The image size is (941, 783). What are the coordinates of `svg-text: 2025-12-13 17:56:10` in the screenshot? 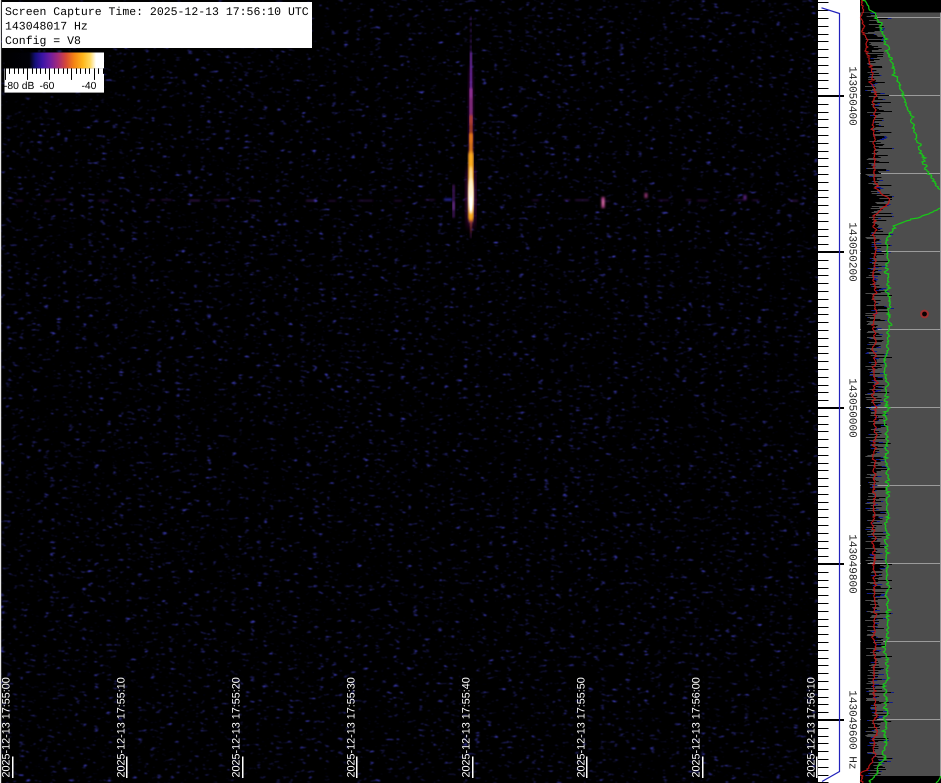 It's located at (812, 727).